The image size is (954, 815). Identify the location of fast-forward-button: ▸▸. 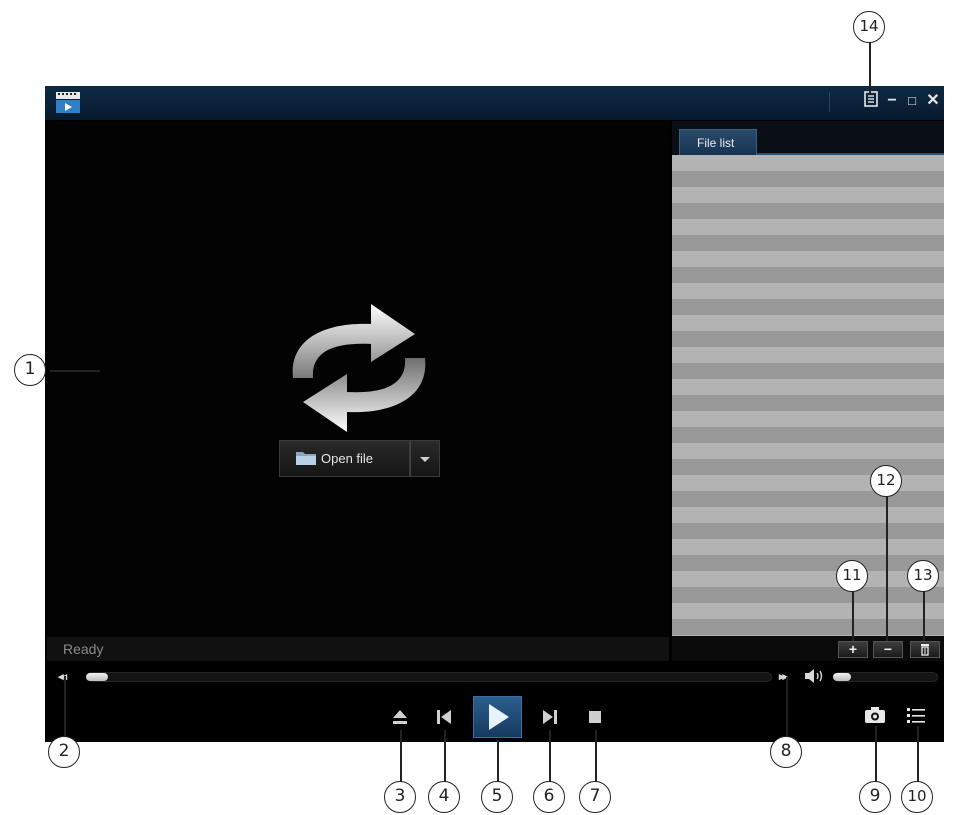
(783, 676).